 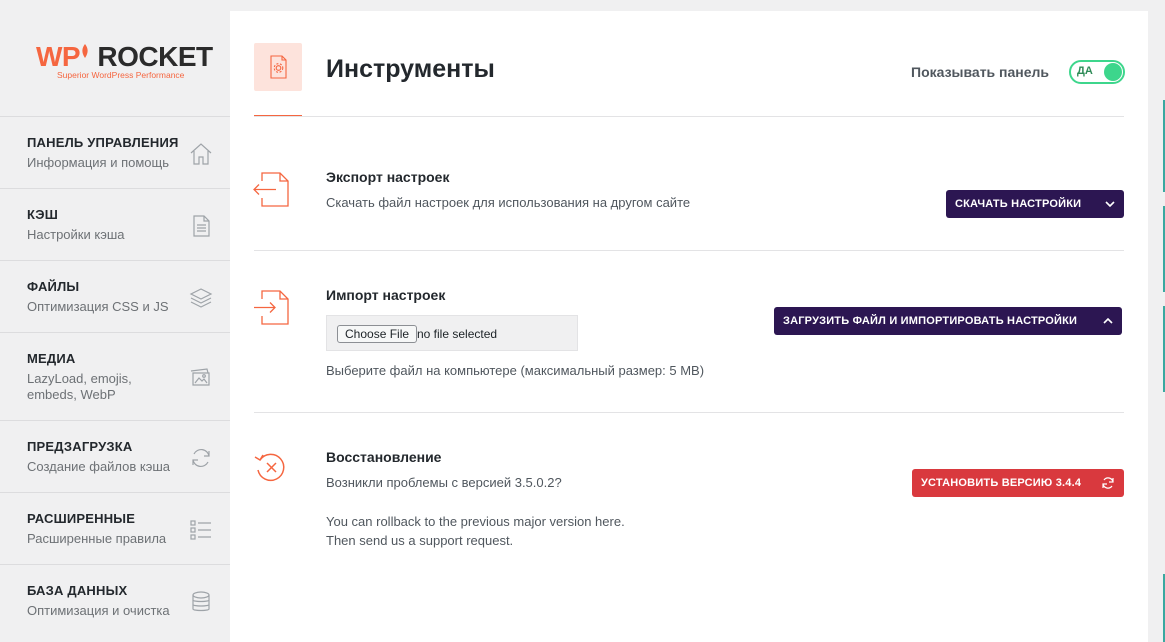 What do you see at coordinates (1018, 204) in the screenshot?
I see `download-settings-label: СКАЧАТЬ НАСТРОЙКИ` at bounding box center [1018, 204].